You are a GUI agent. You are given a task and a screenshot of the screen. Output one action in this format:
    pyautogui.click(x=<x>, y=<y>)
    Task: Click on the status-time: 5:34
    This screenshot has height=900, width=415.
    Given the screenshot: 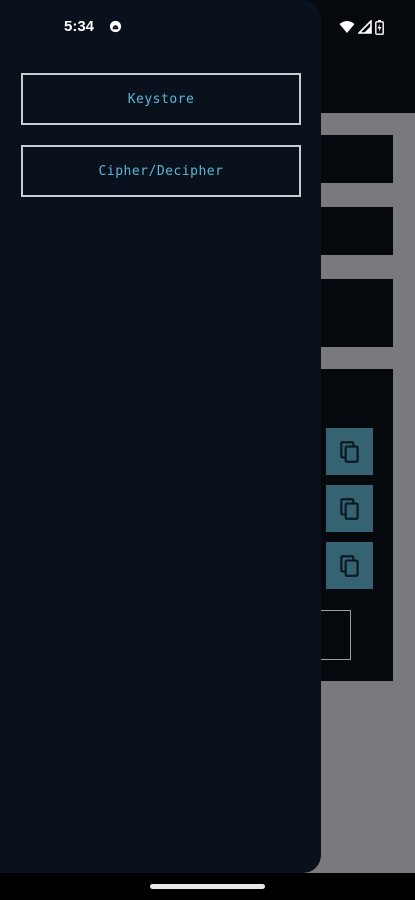 What is the action you would take?
    pyautogui.click(x=79, y=26)
    